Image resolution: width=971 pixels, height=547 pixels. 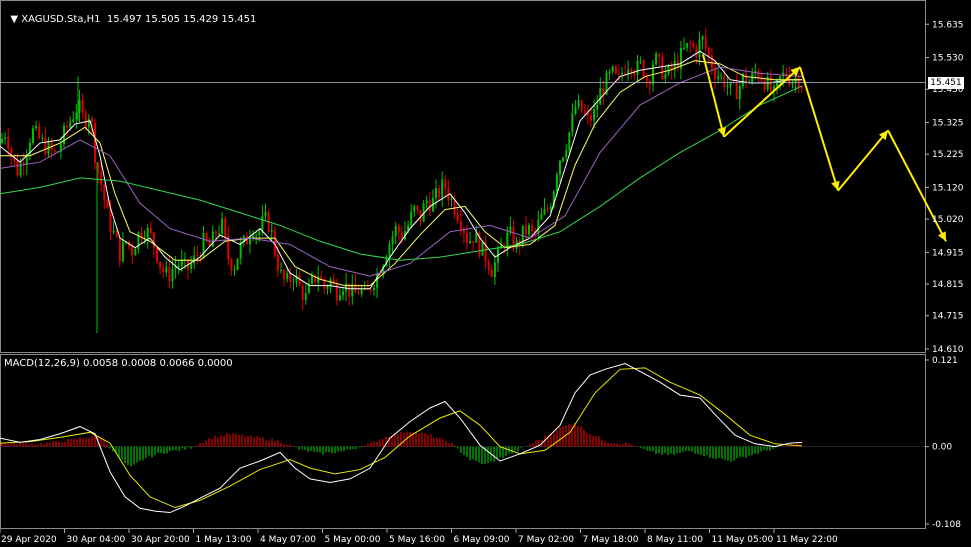 What do you see at coordinates (15, 19) in the screenshot?
I see `collapse-triangle-icon: ▼` at bounding box center [15, 19].